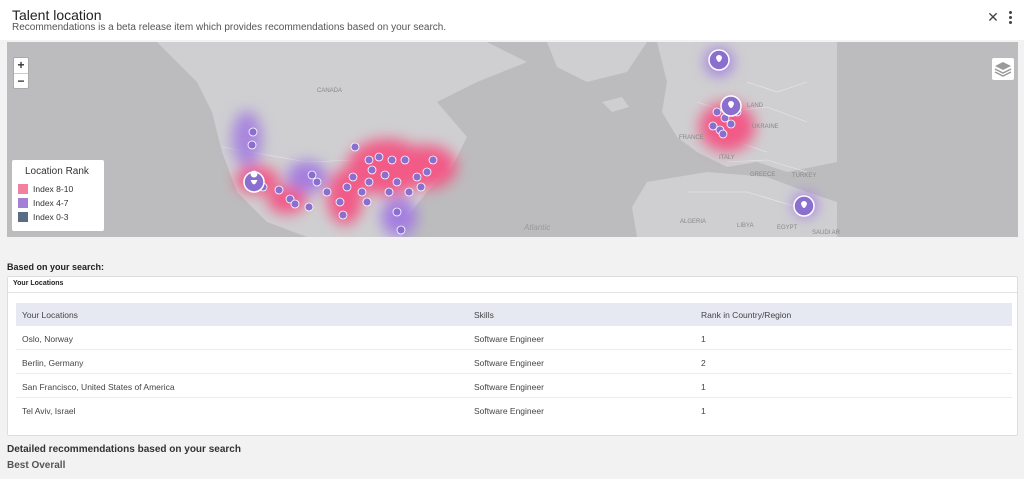  Describe the element at coordinates (727, 158) in the screenshot. I see `map-label-italy: ITALY` at that location.